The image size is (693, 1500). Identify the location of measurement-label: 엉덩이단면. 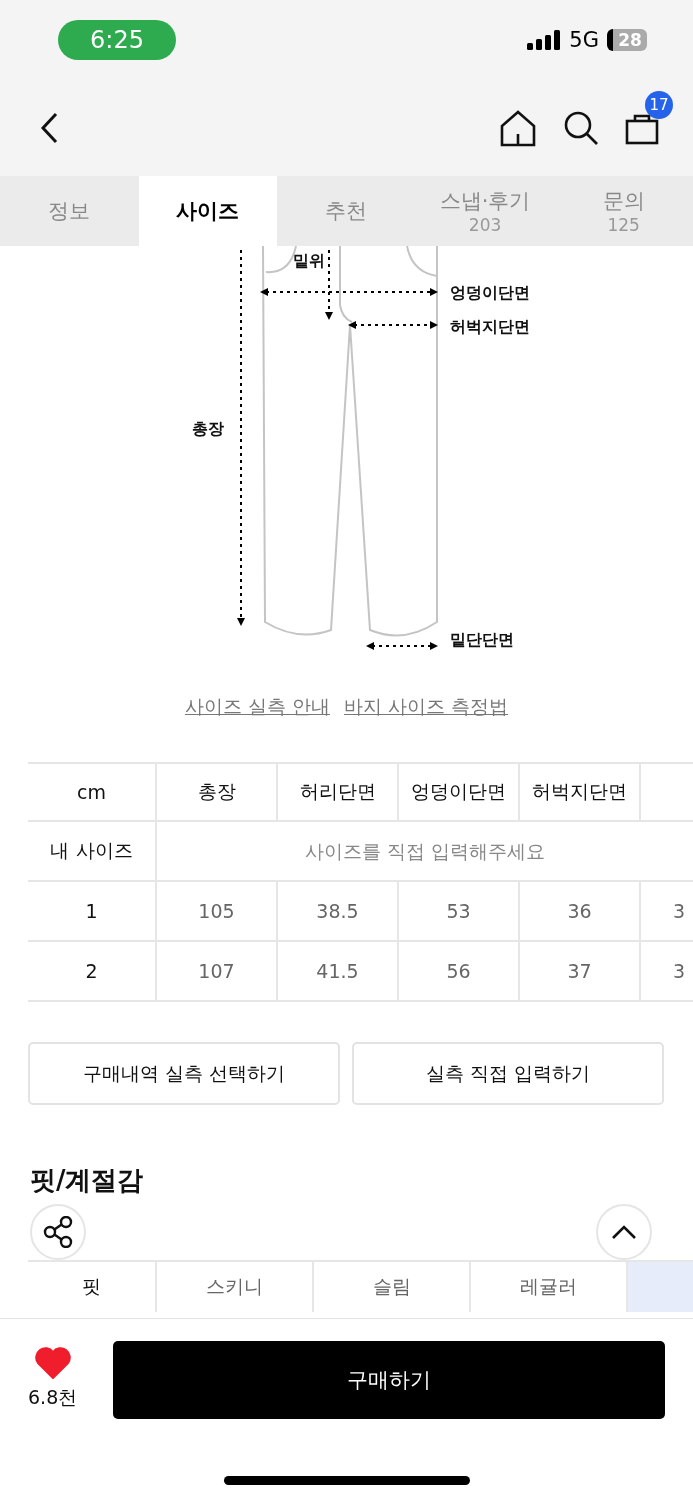
(490, 292).